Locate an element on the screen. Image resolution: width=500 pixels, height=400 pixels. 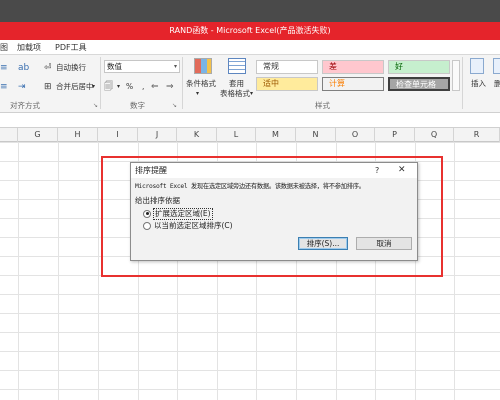
alignment-launcher-icon: ↘ is located at coordinates (95, 106).